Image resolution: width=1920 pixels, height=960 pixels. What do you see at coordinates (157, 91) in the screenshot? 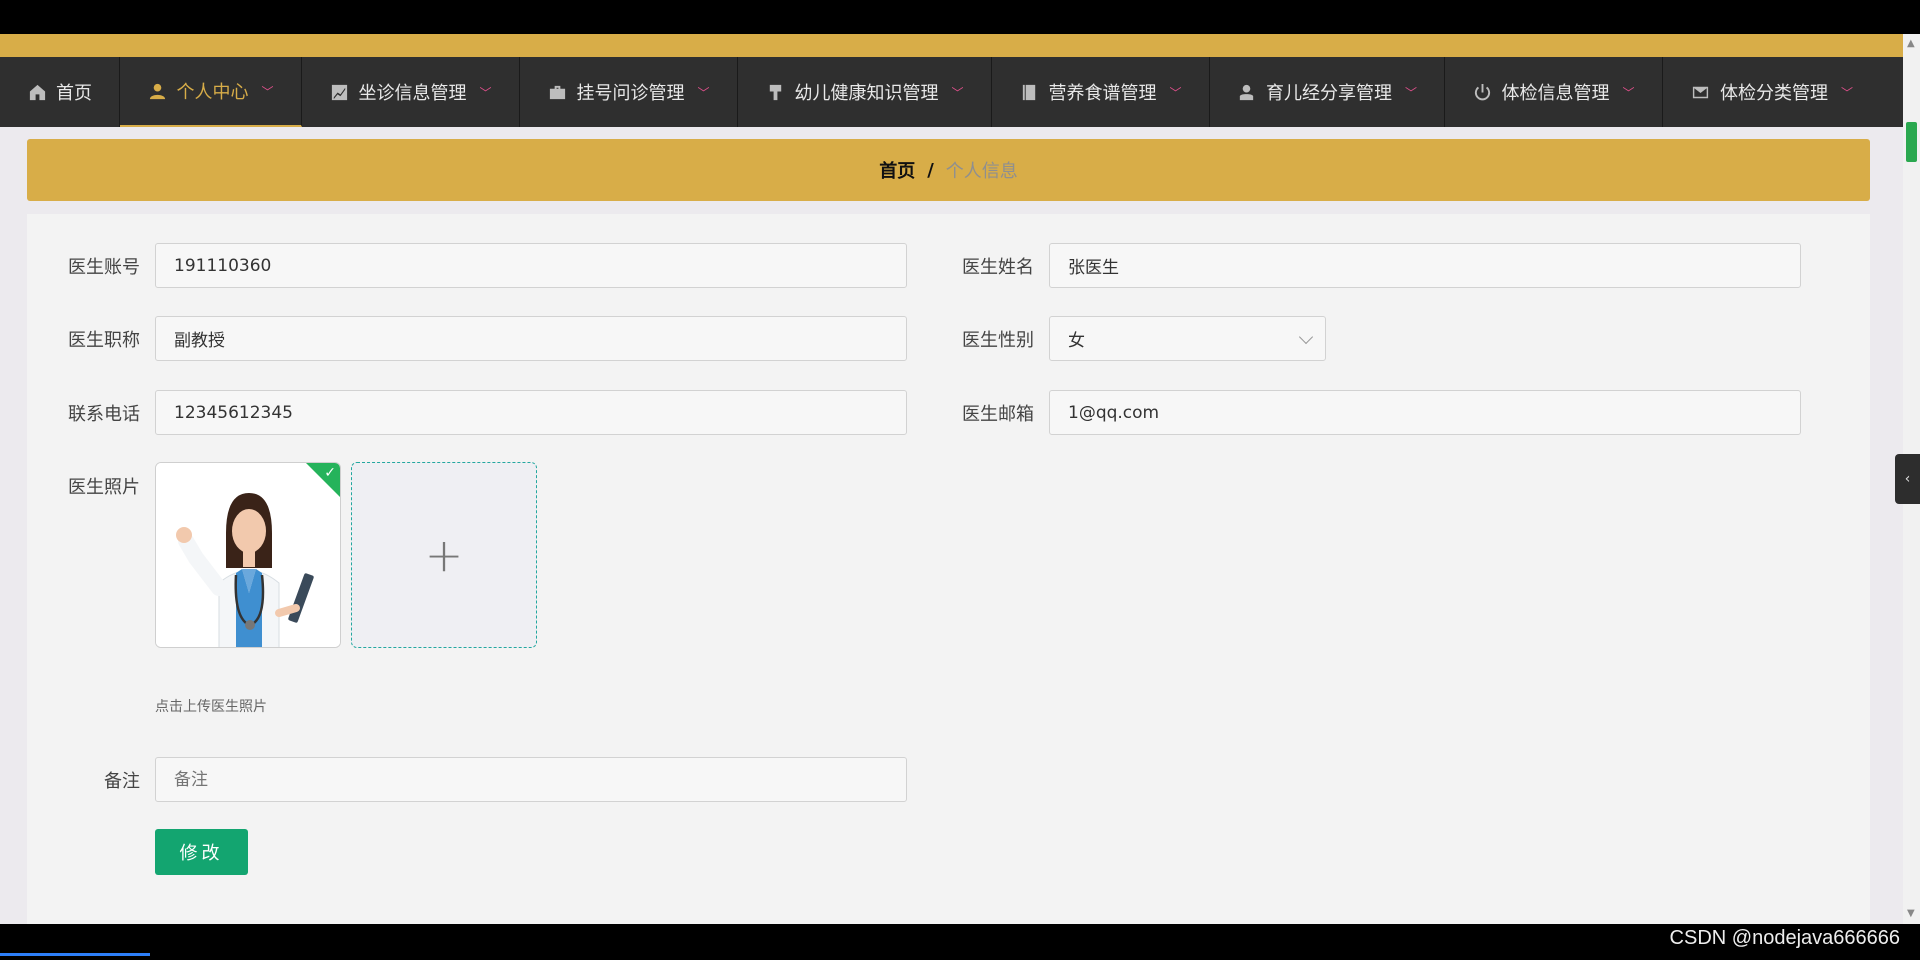
I see `user-icon` at bounding box center [157, 91].